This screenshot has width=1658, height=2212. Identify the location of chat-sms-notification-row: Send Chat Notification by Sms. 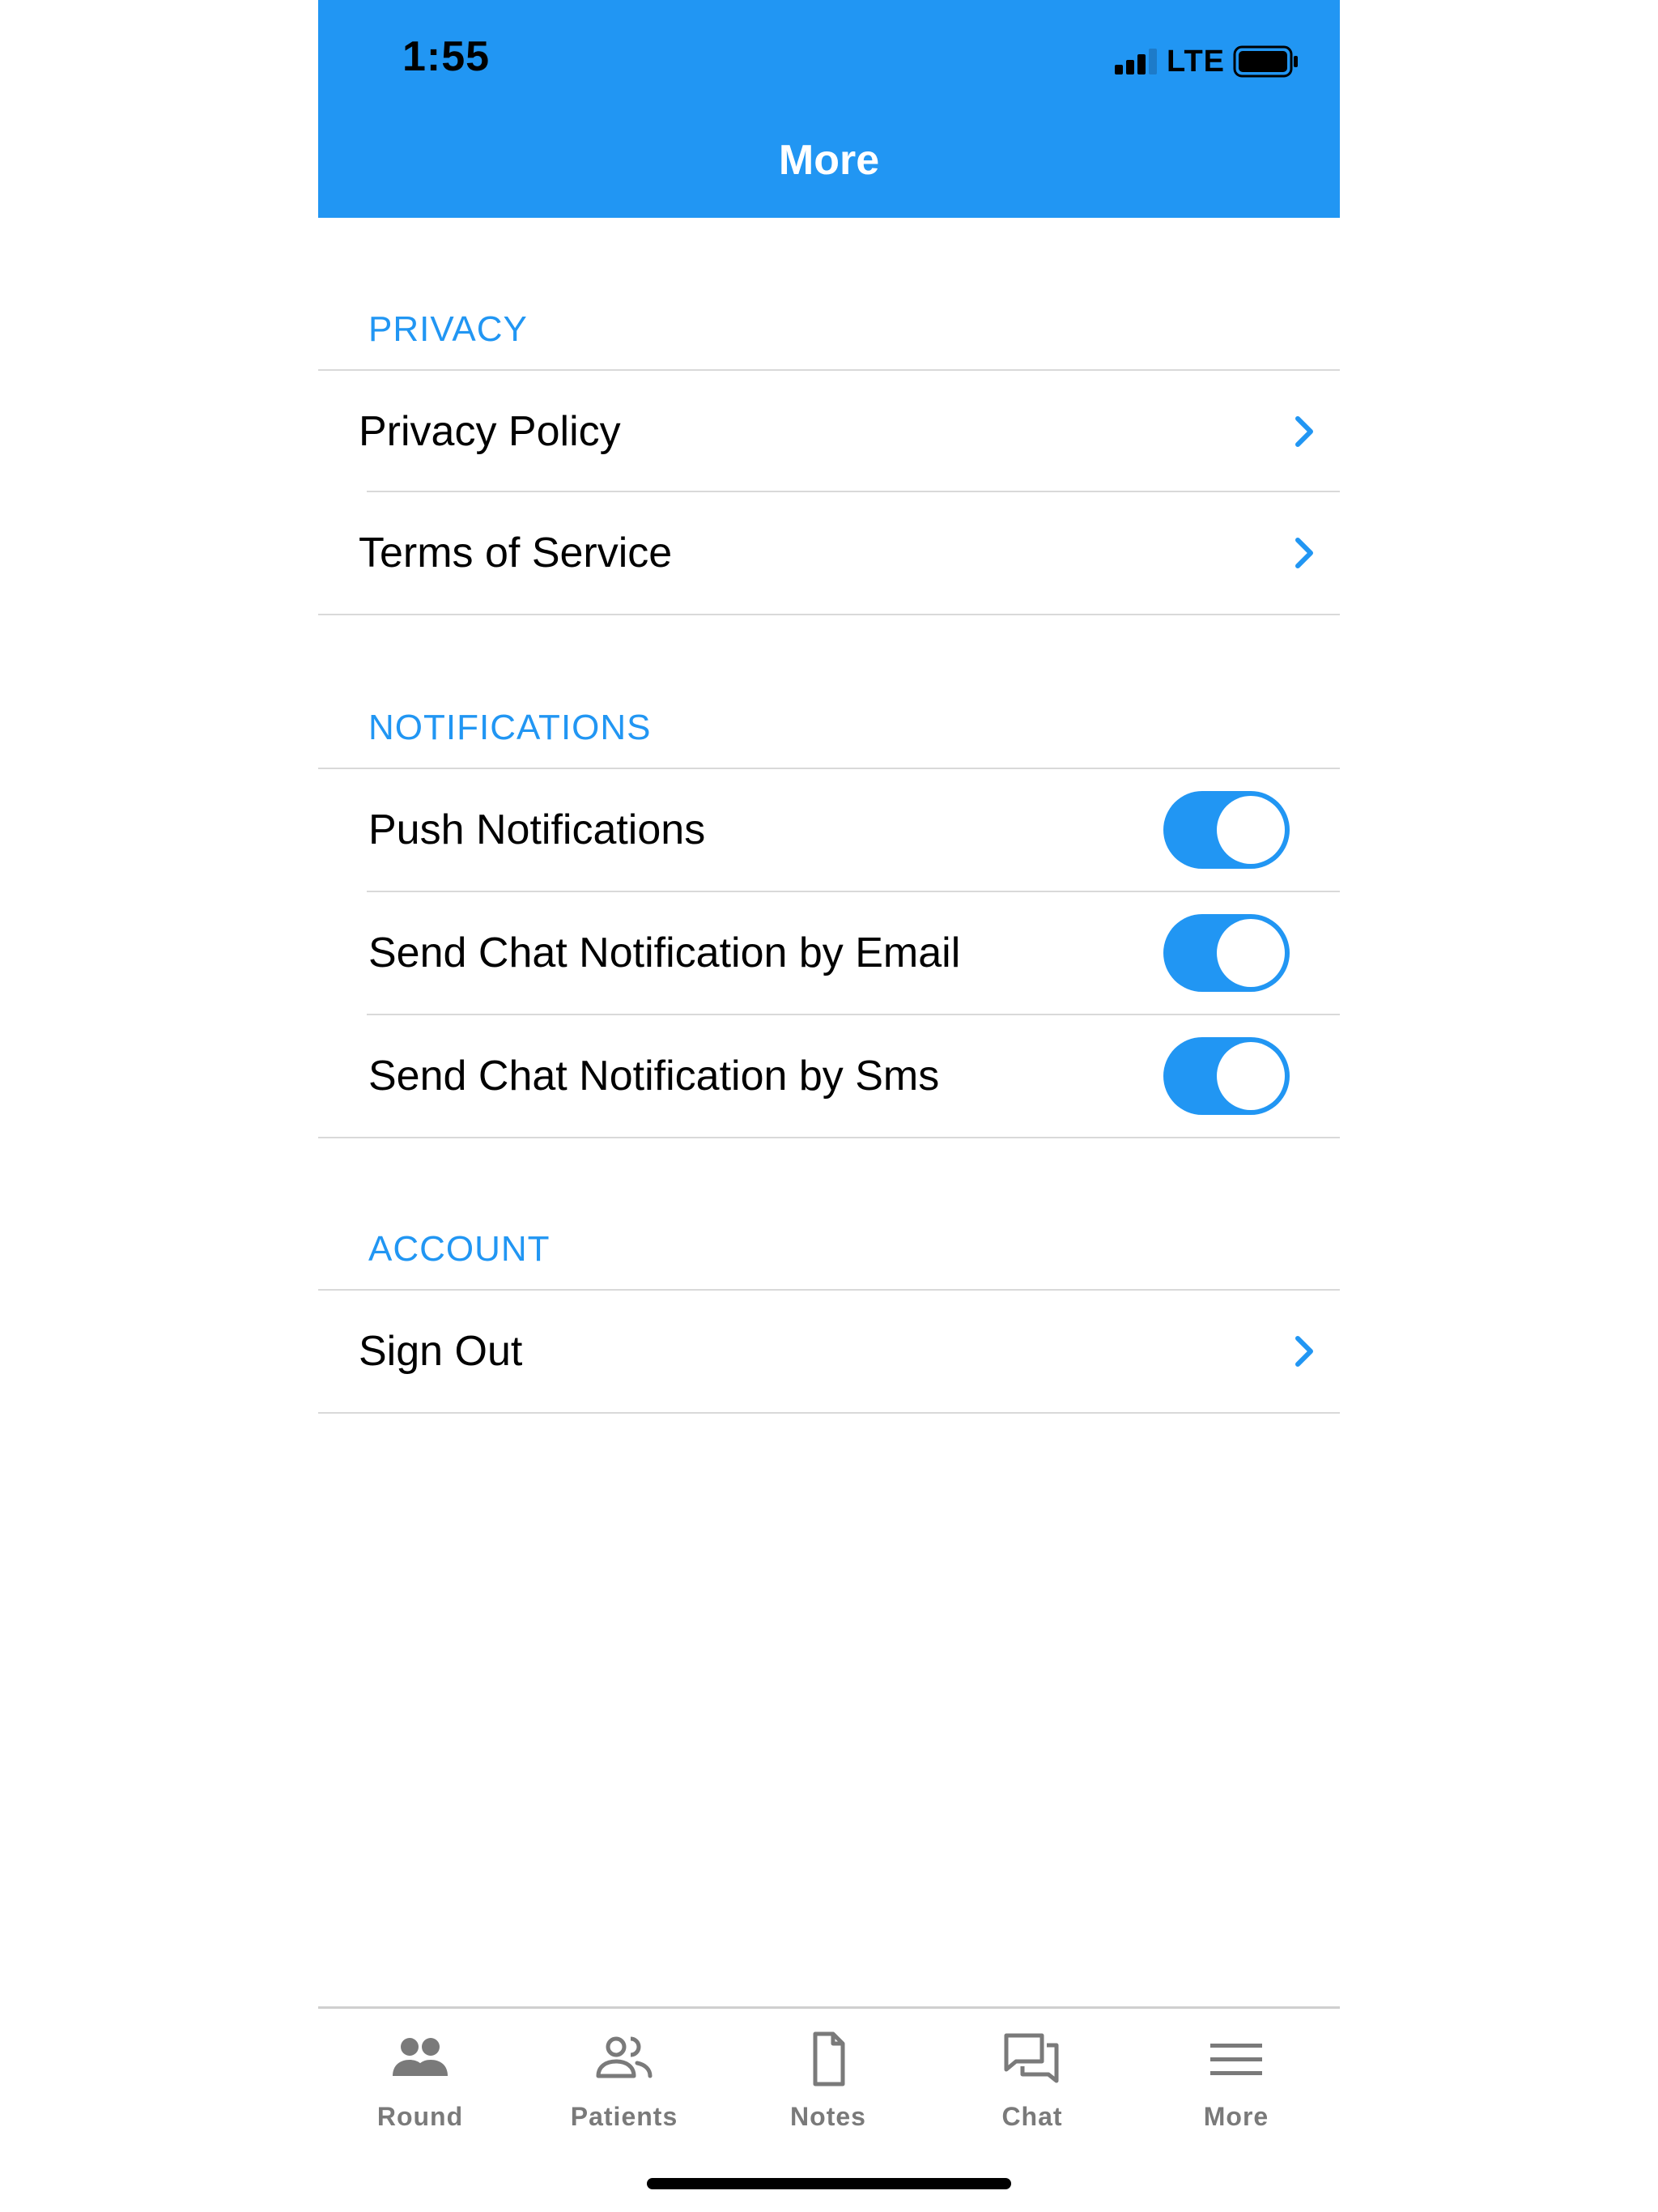
(829, 1076).